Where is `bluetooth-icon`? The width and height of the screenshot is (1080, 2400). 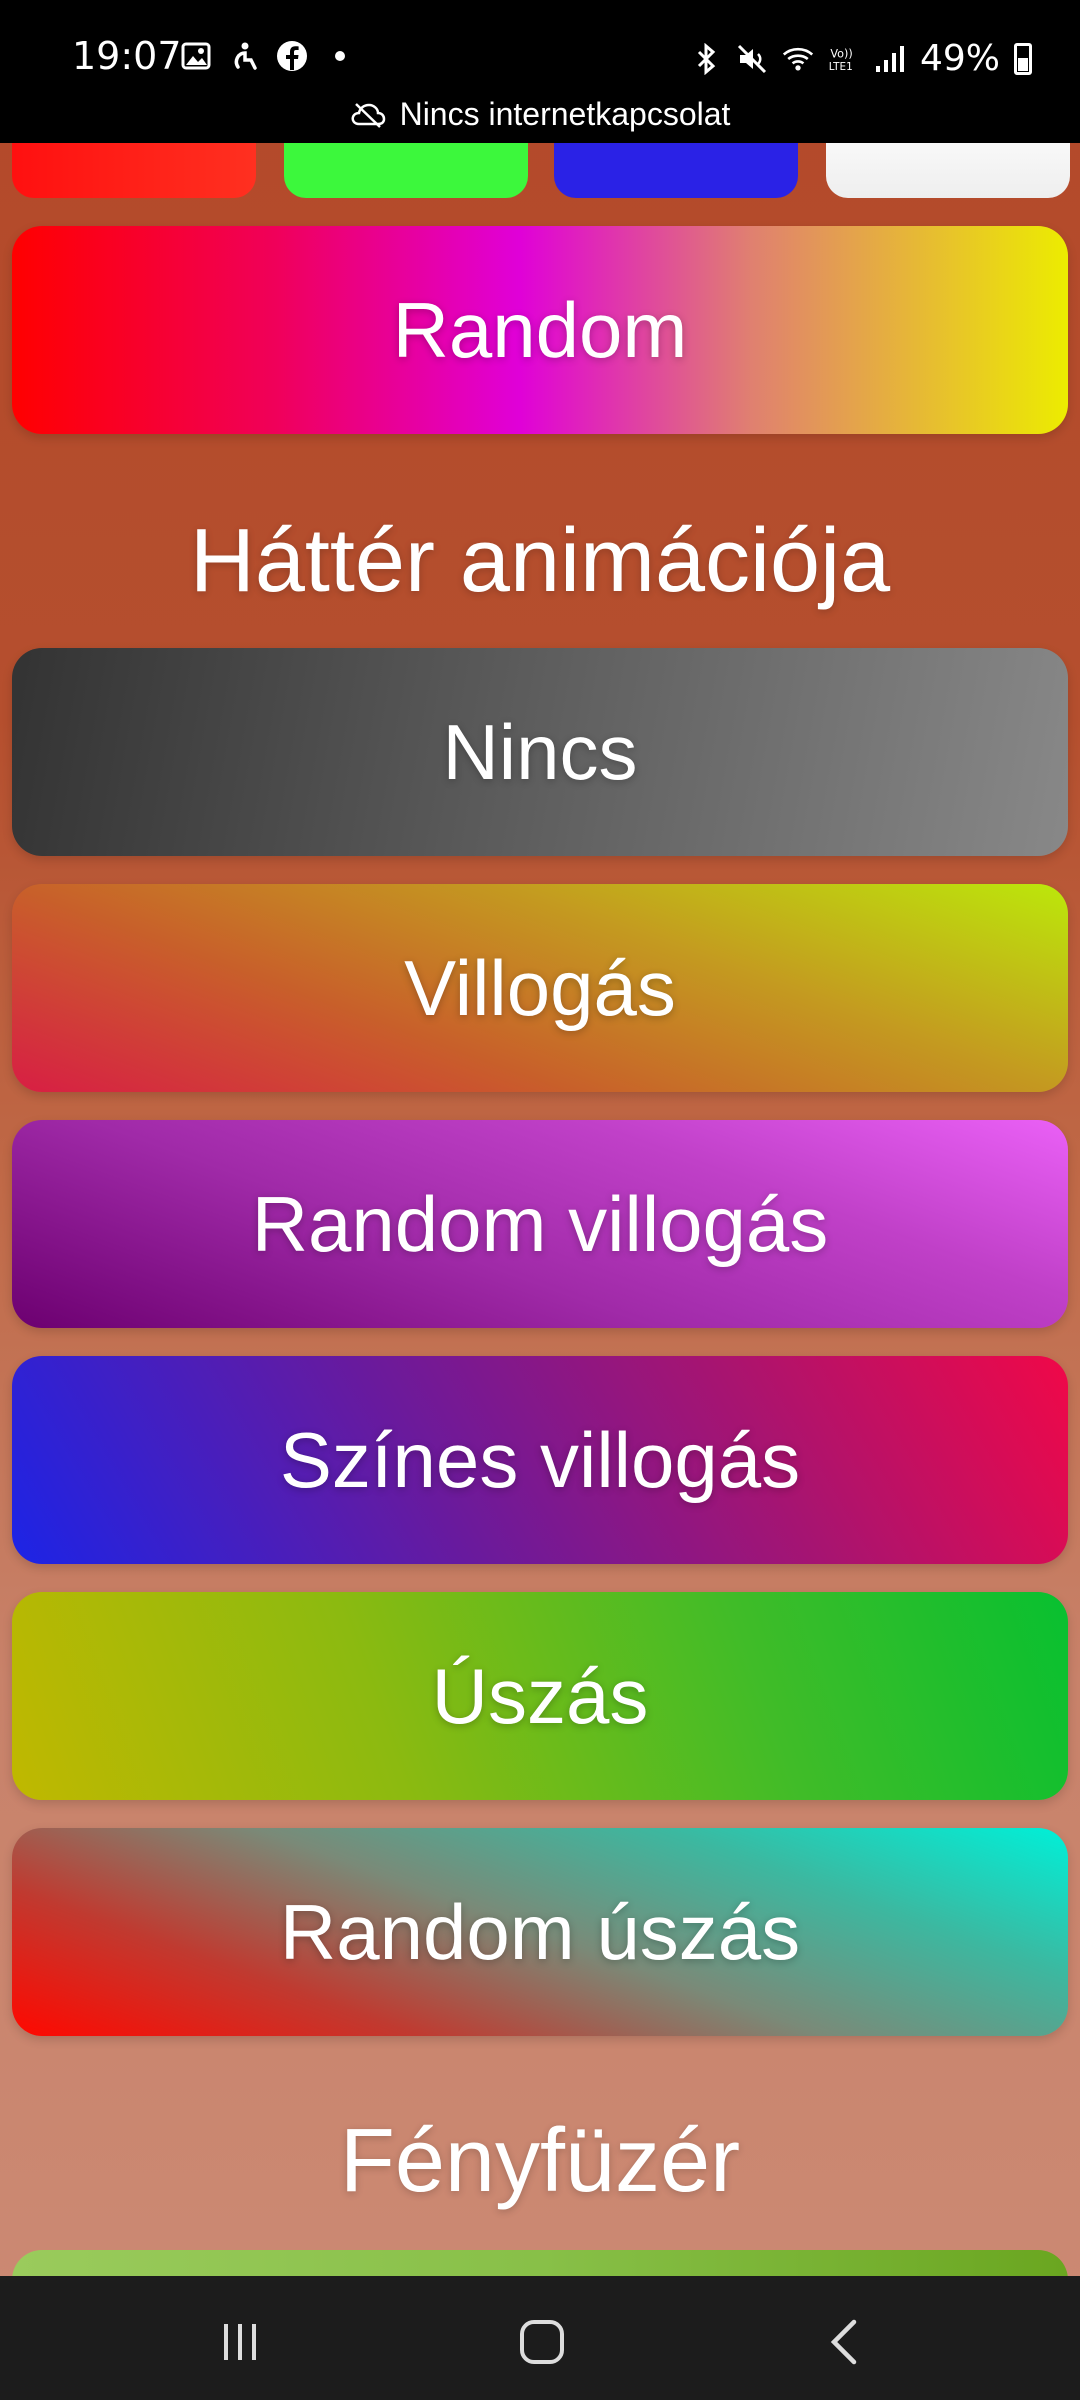
bluetooth-icon is located at coordinates (706, 58).